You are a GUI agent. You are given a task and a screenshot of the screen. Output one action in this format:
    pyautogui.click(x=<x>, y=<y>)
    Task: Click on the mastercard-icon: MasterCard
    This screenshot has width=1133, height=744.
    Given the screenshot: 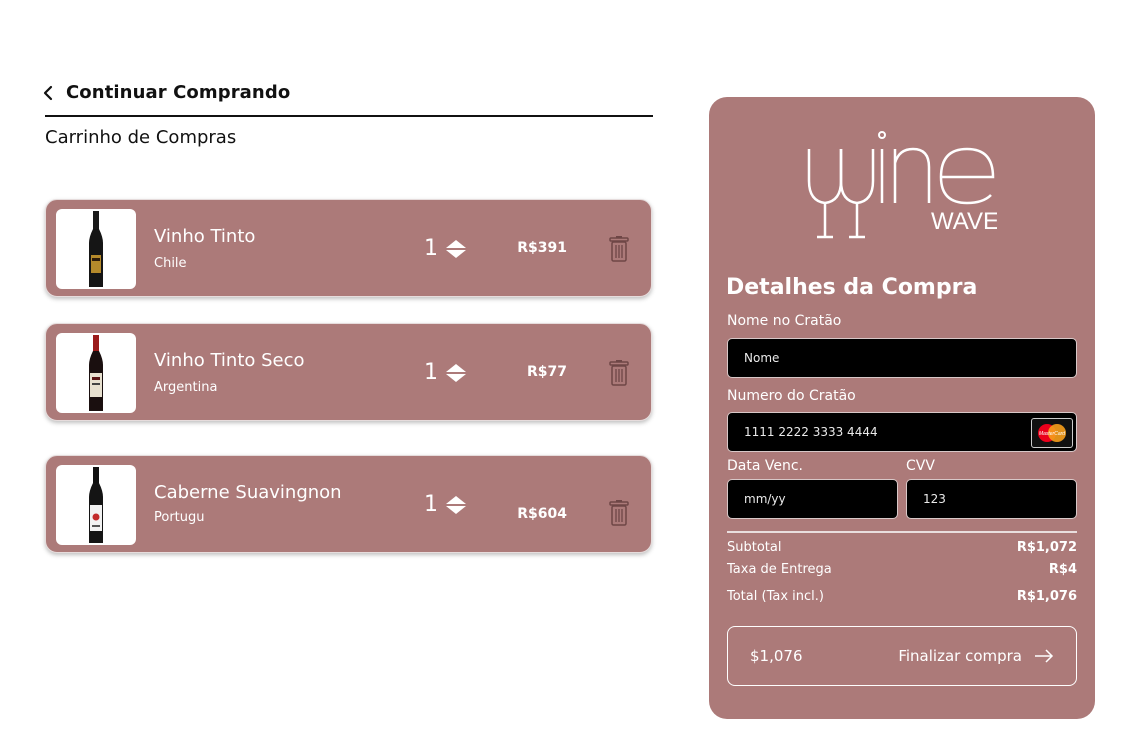 What is the action you would take?
    pyautogui.click(x=1052, y=433)
    